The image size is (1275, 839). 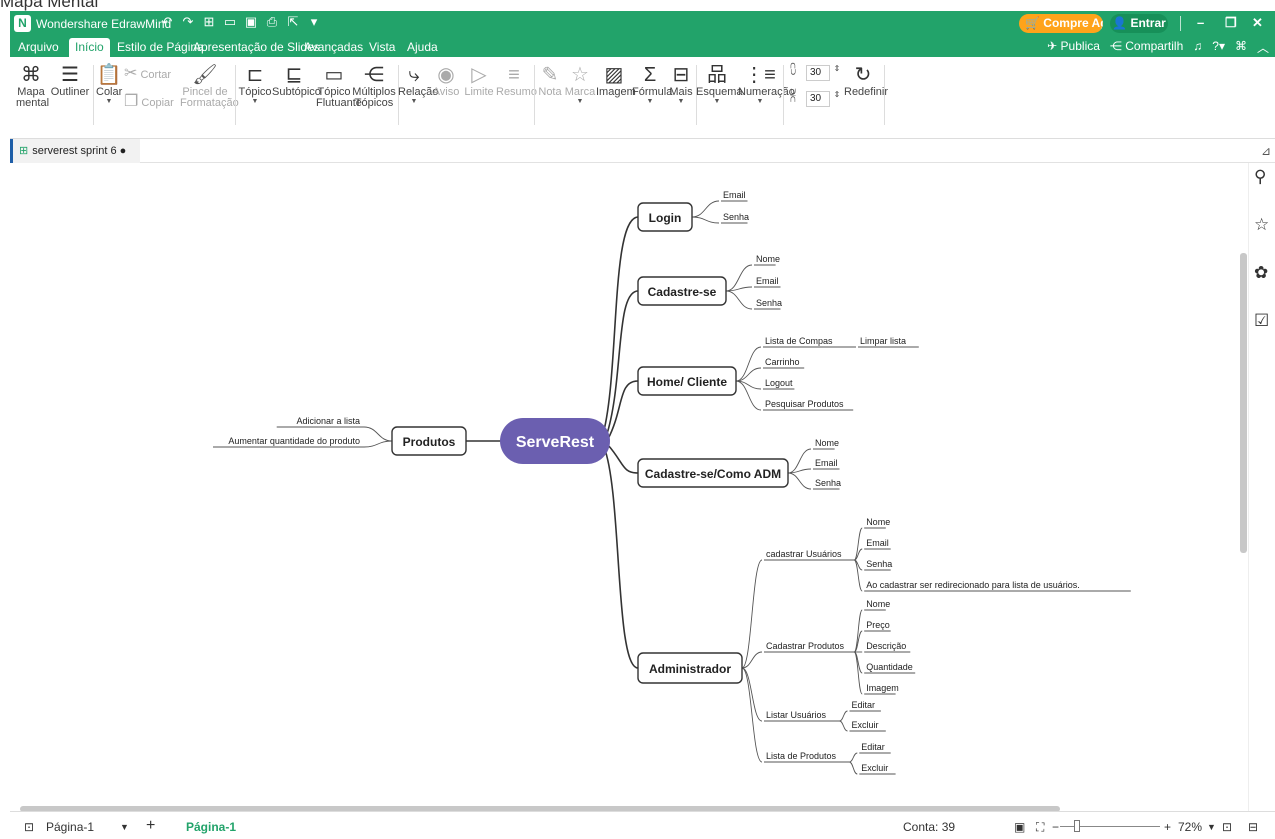 I want to click on zoom-slider-knob, so click(x=1077, y=826).